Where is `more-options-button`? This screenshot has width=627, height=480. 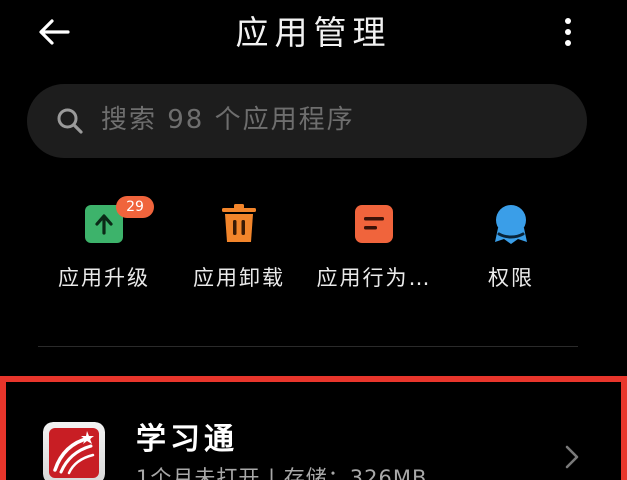
more-options-button is located at coordinates (568, 32).